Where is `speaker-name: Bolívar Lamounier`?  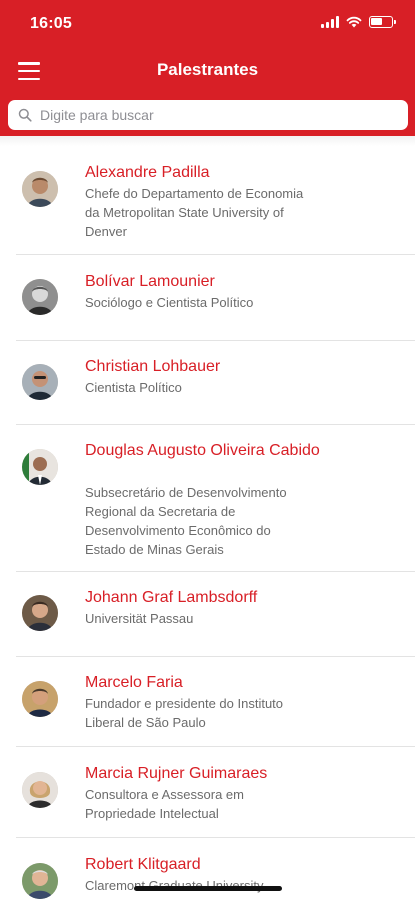
speaker-name: Bolívar Lamounier is located at coordinates (150, 281).